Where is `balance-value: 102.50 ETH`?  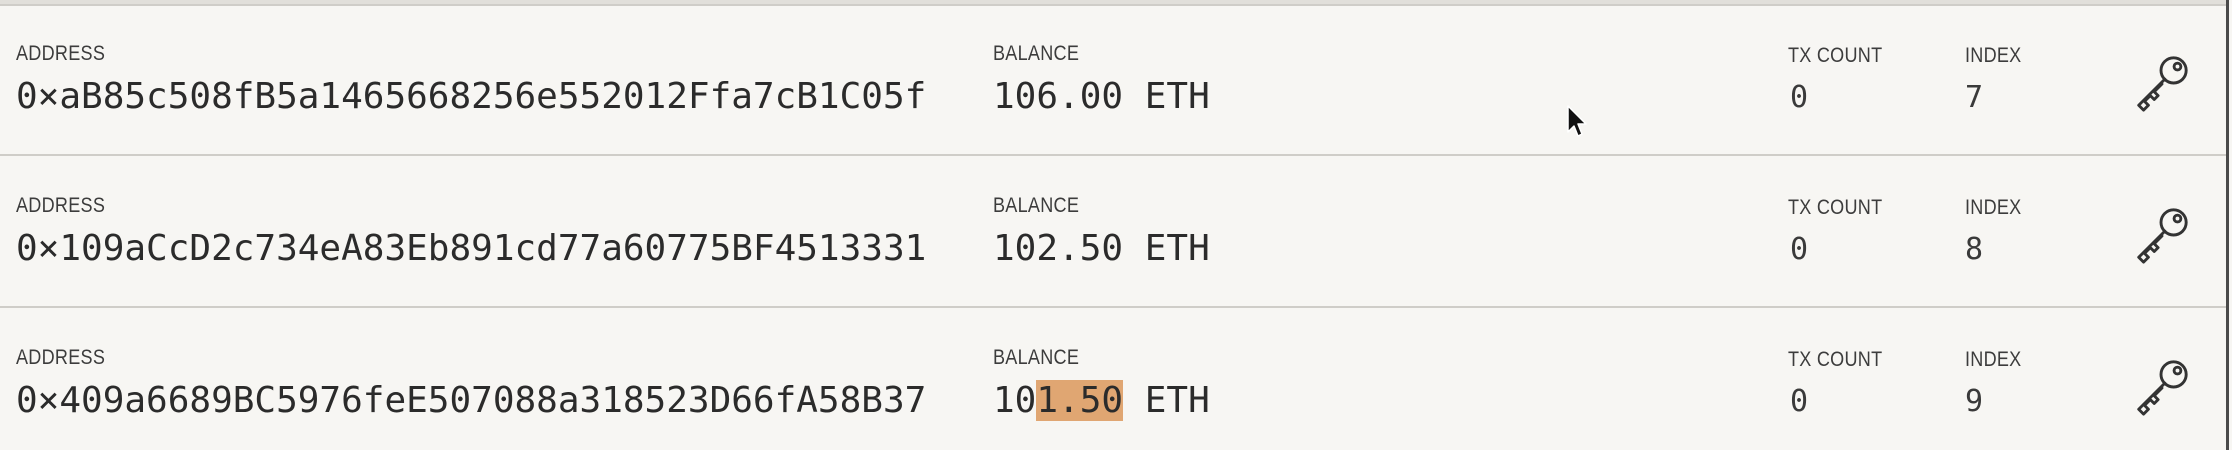
balance-value: 102.50 ETH is located at coordinates (1101, 248).